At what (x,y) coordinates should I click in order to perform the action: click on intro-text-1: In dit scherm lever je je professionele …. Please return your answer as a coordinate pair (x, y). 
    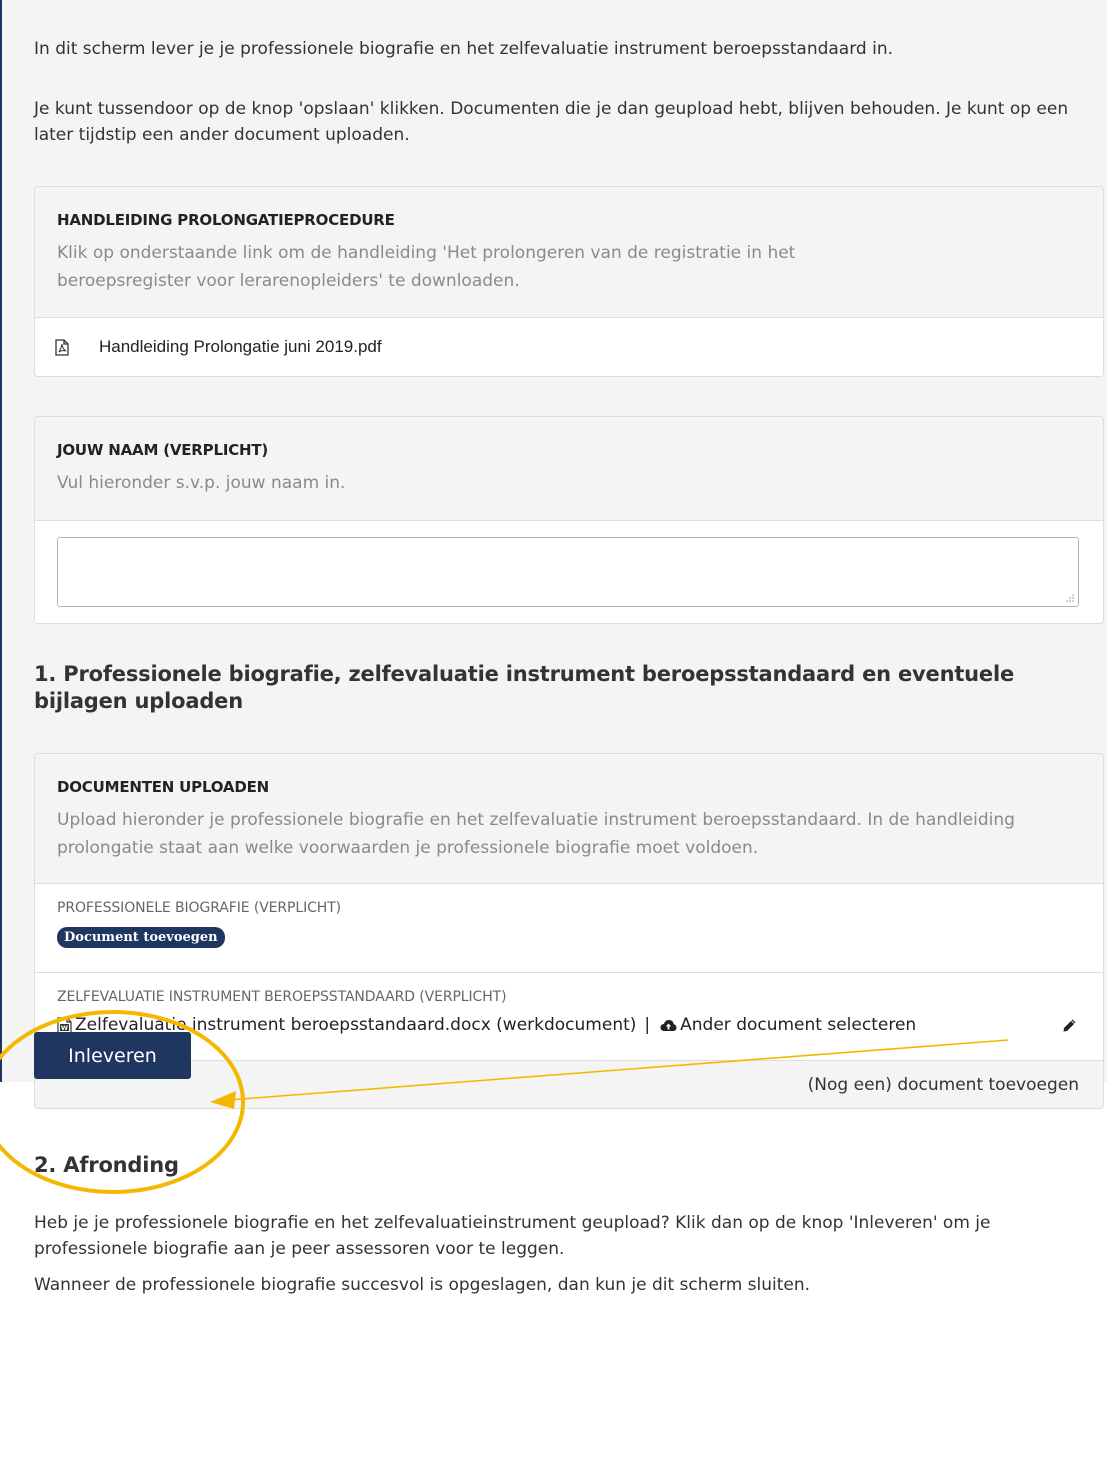
    Looking at the image, I should click on (464, 49).